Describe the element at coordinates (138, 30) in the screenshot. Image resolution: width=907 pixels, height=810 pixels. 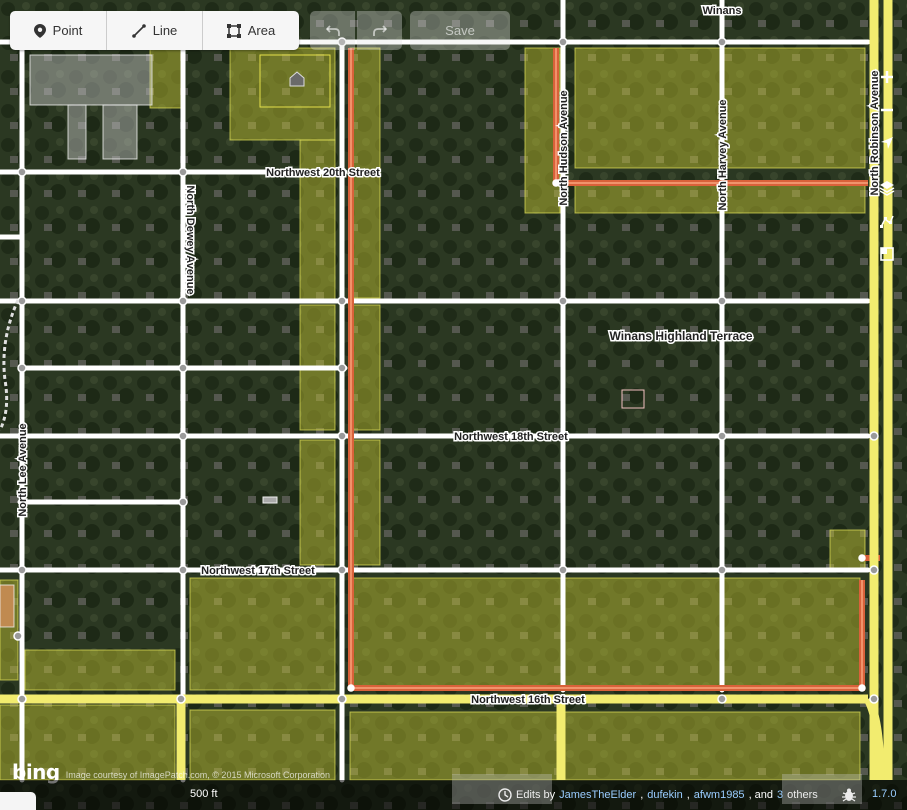
I see `line-icon` at that location.